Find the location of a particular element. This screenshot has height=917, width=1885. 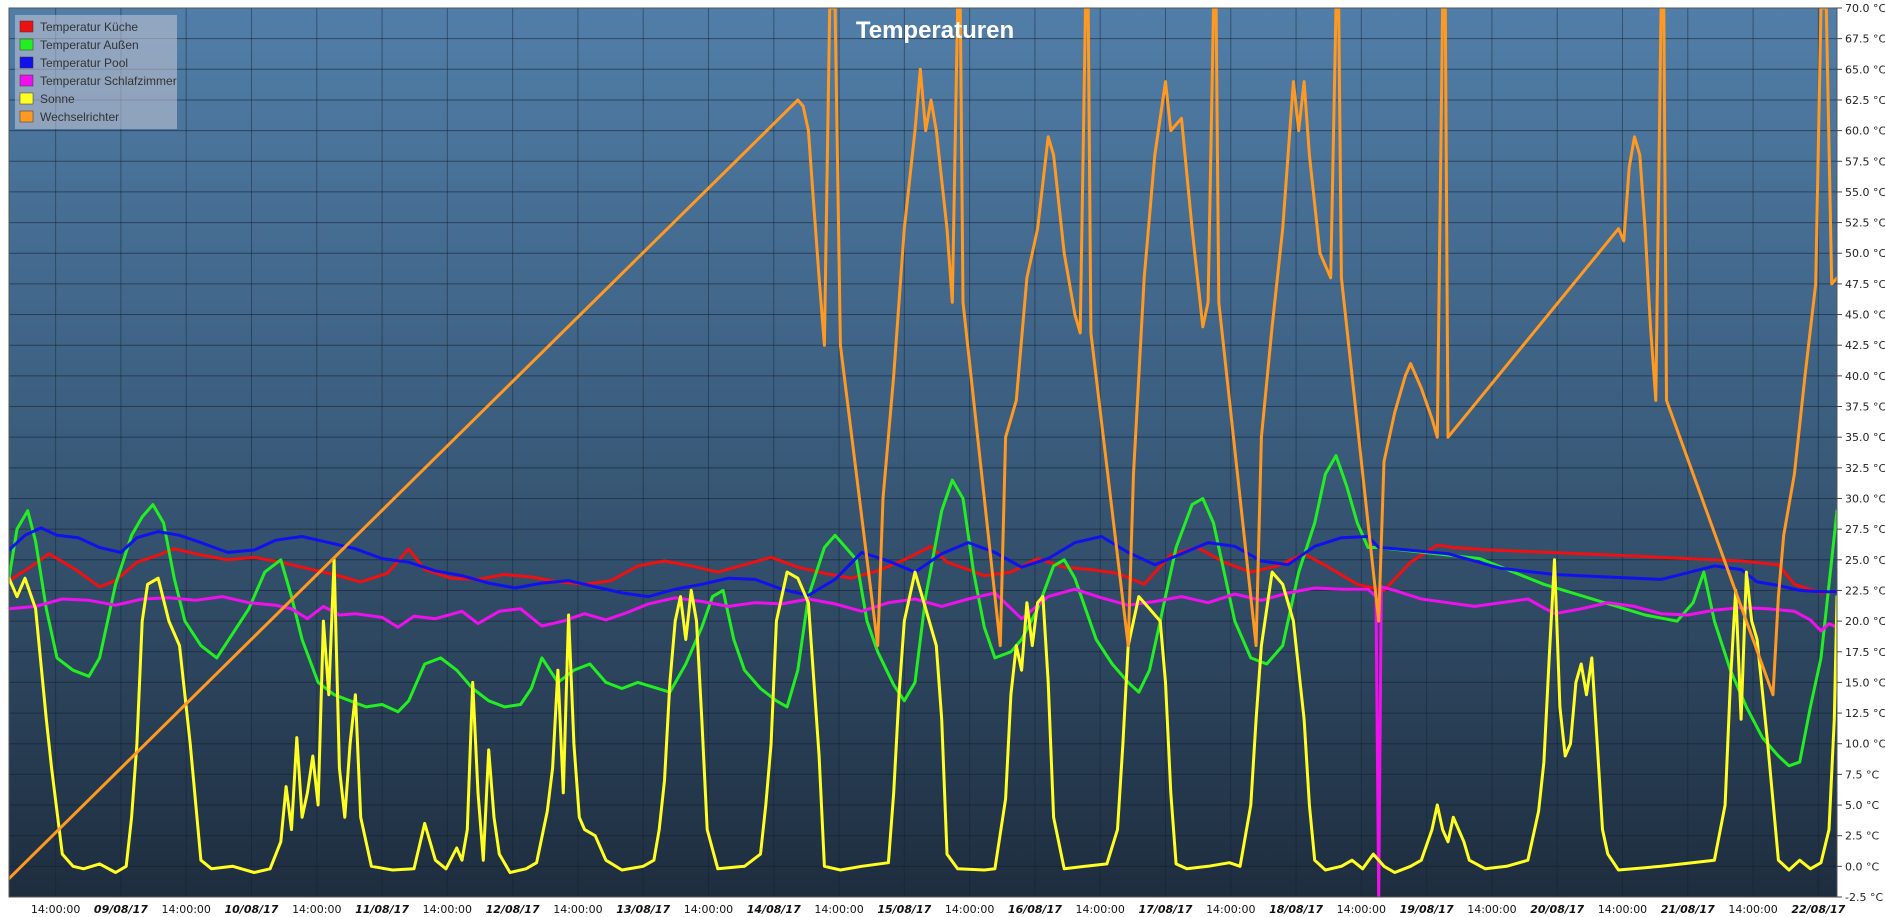

x-tick-label: 18/08/17 is located at coordinates (1296, 909).